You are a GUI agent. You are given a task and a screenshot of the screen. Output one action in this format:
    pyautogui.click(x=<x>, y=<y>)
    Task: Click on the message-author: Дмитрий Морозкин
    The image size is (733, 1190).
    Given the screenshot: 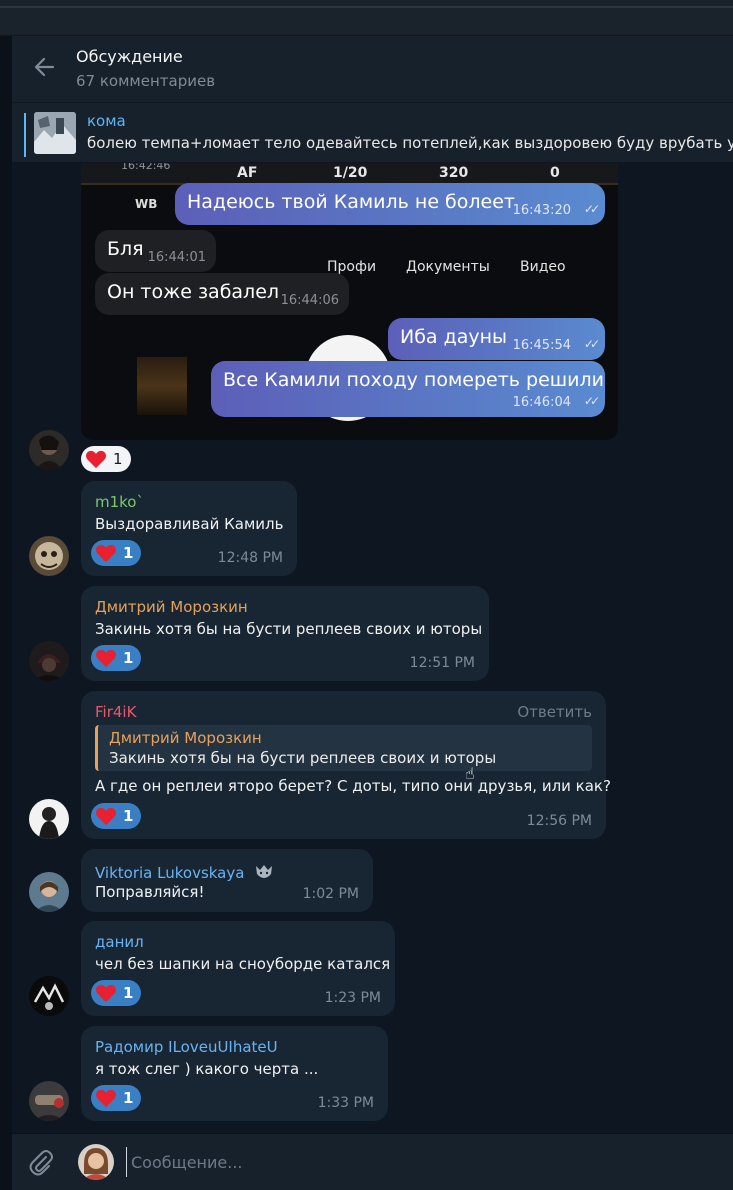 What is the action you would take?
    pyautogui.click(x=171, y=607)
    